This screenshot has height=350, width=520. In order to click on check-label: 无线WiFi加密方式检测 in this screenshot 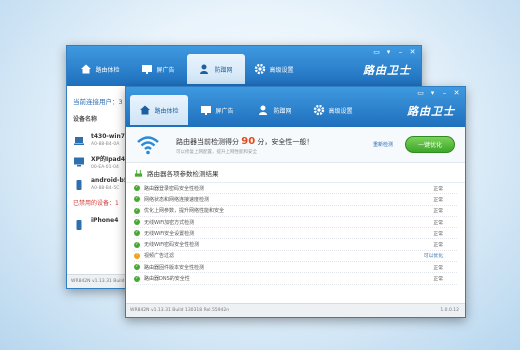, I will do `click(169, 222)`.